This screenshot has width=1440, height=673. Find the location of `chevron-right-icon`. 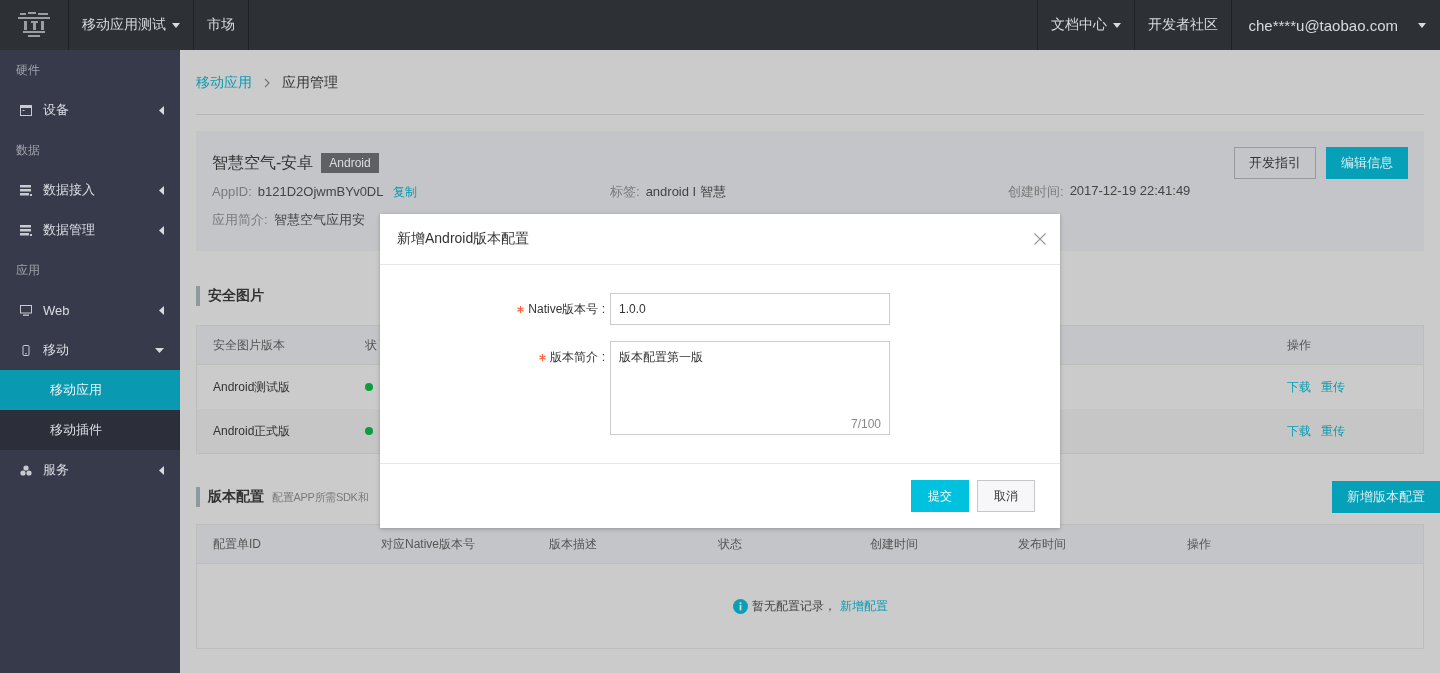

chevron-right-icon is located at coordinates (267, 82).